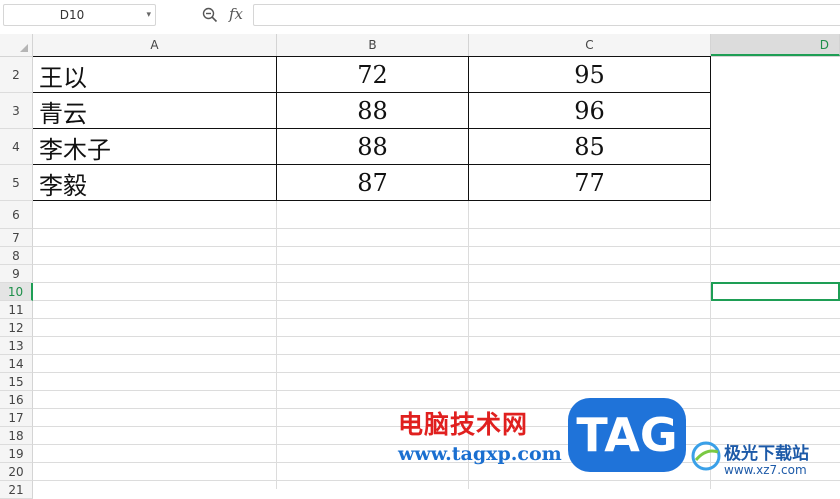  I want to click on row-header-9: 9, so click(16, 274).